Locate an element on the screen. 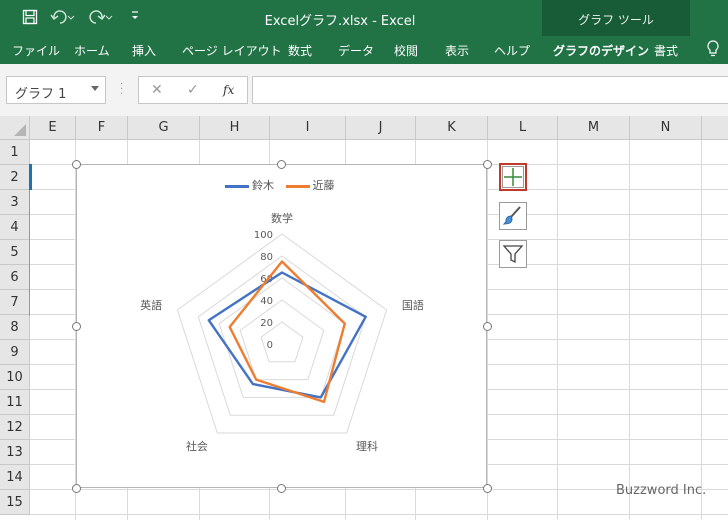 The width and height of the screenshot is (728, 520). name-box: グラフ 1 is located at coordinates (56, 90).